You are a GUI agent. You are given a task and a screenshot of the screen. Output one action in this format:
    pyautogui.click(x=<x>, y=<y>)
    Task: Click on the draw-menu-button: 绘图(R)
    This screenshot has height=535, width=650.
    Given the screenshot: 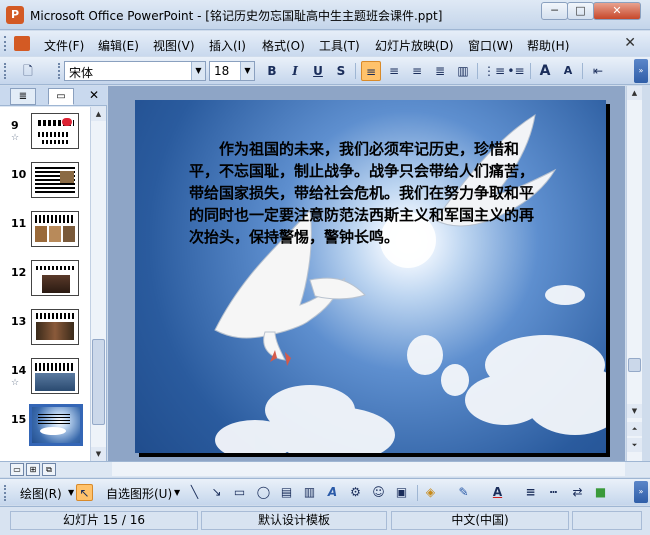 What is the action you would take?
    pyautogui.click(x=41, y=493)
    